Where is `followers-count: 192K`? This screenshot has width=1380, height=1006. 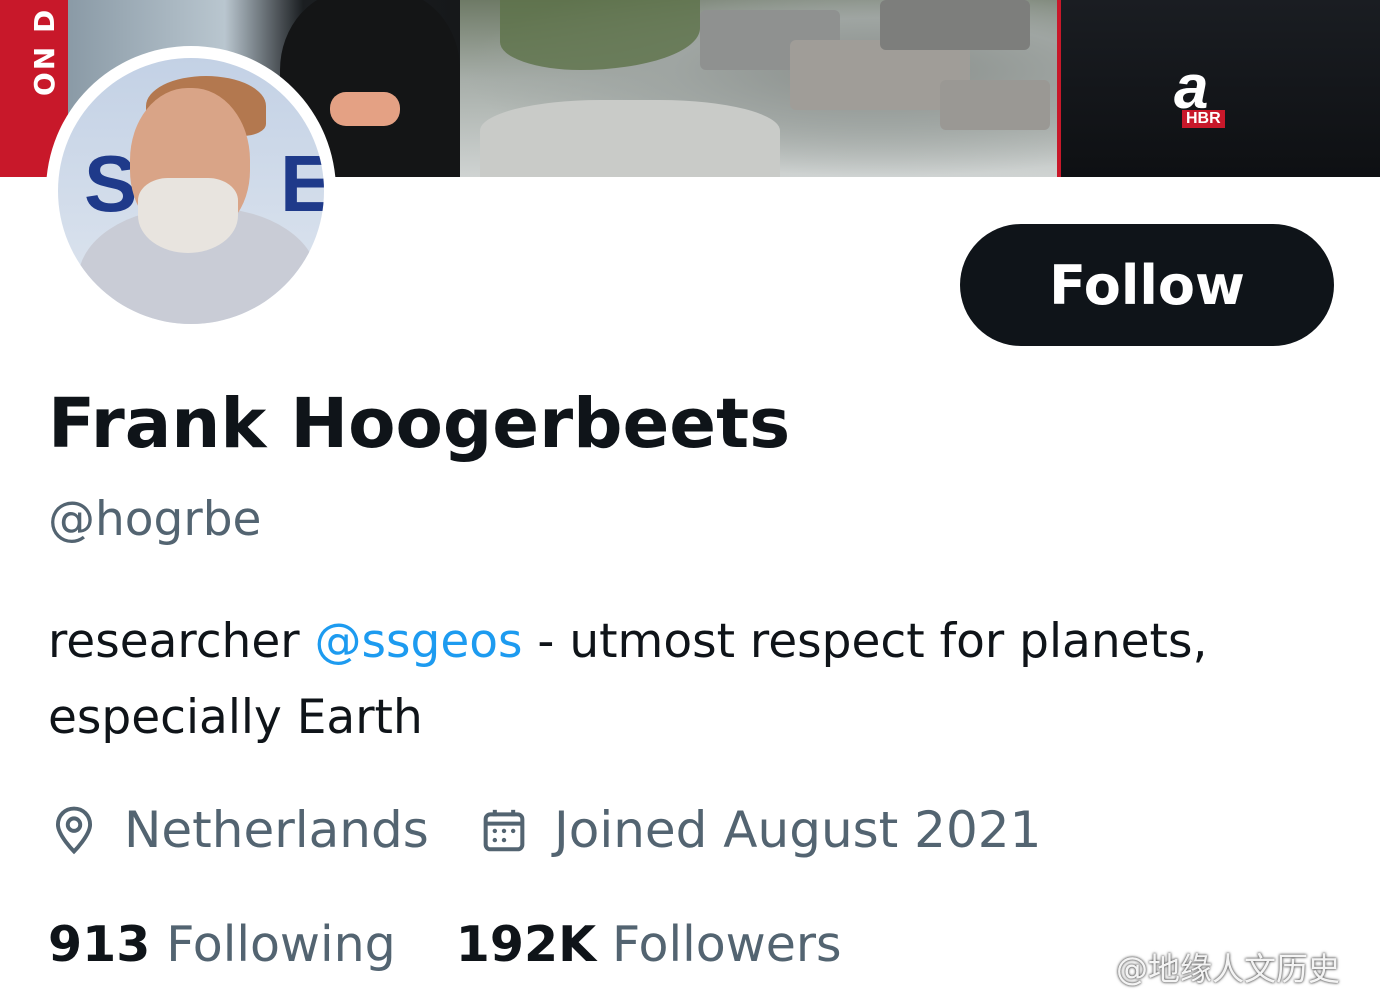 followers-count: 192K is located at coordinates (526, 944).